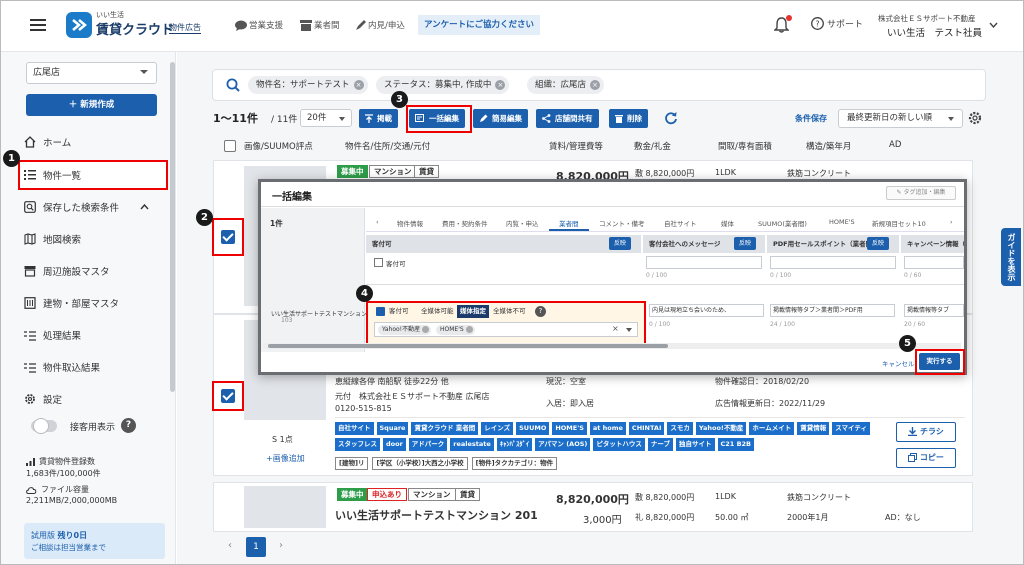 This screenshot has height=565, width=1024. I want to click on toggle-knob, so click(41, 426).